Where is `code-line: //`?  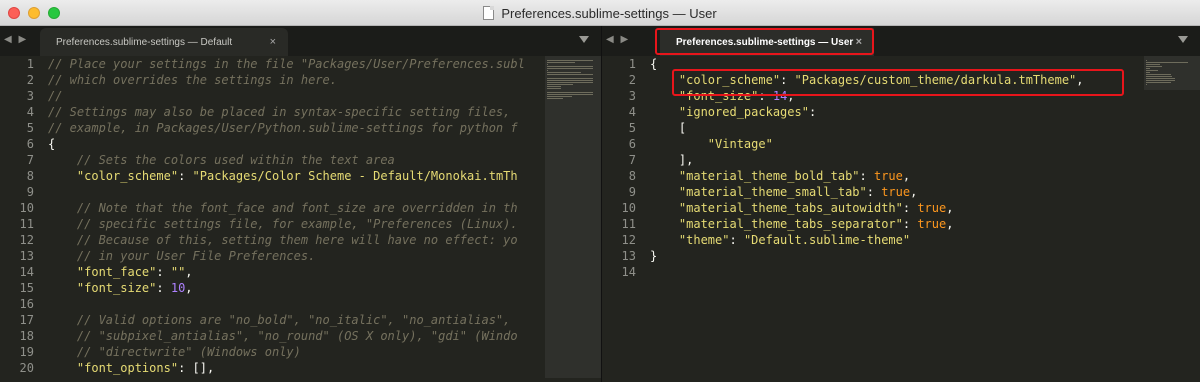
code-line: // is located at coordinates (295, 96).